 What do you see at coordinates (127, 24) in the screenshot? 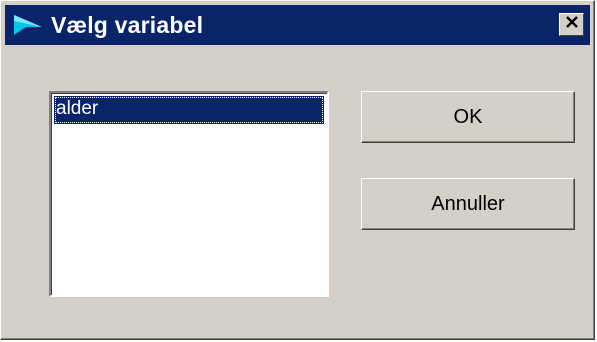
I see `window-title: Vælg variabel` at bounding box center [127, 24].